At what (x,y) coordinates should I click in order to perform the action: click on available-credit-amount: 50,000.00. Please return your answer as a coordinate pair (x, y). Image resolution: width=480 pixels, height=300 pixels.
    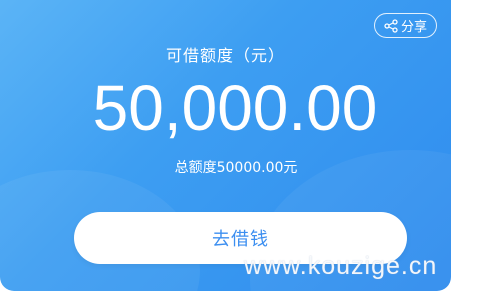
    Looking at the image, I should click on (235, 108).